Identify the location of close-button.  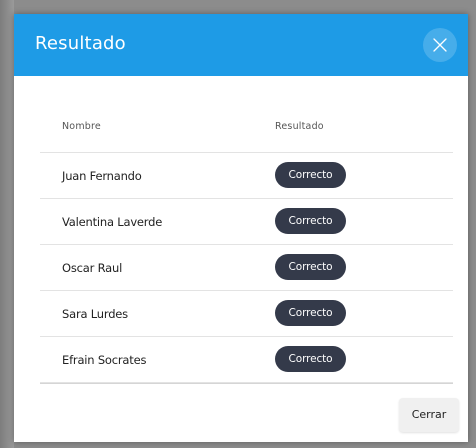
(440, 45).